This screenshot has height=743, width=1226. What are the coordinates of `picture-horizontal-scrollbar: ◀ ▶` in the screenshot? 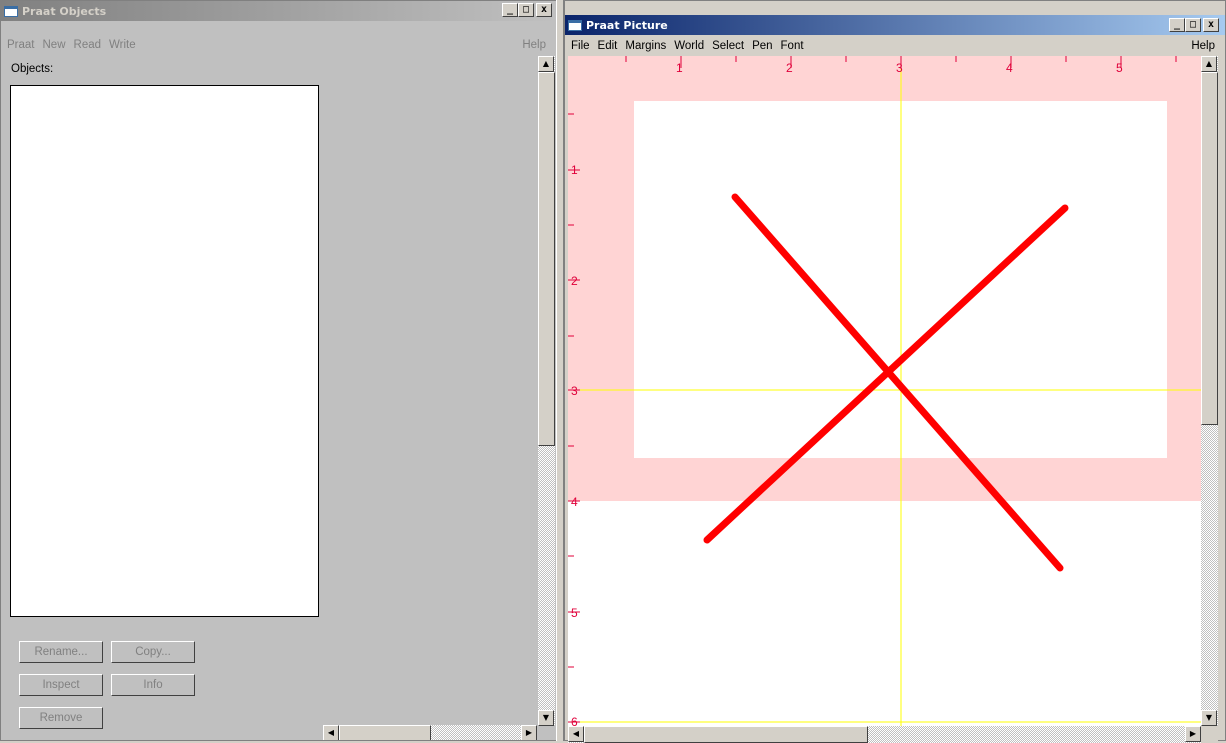 It's located at (884, 734).